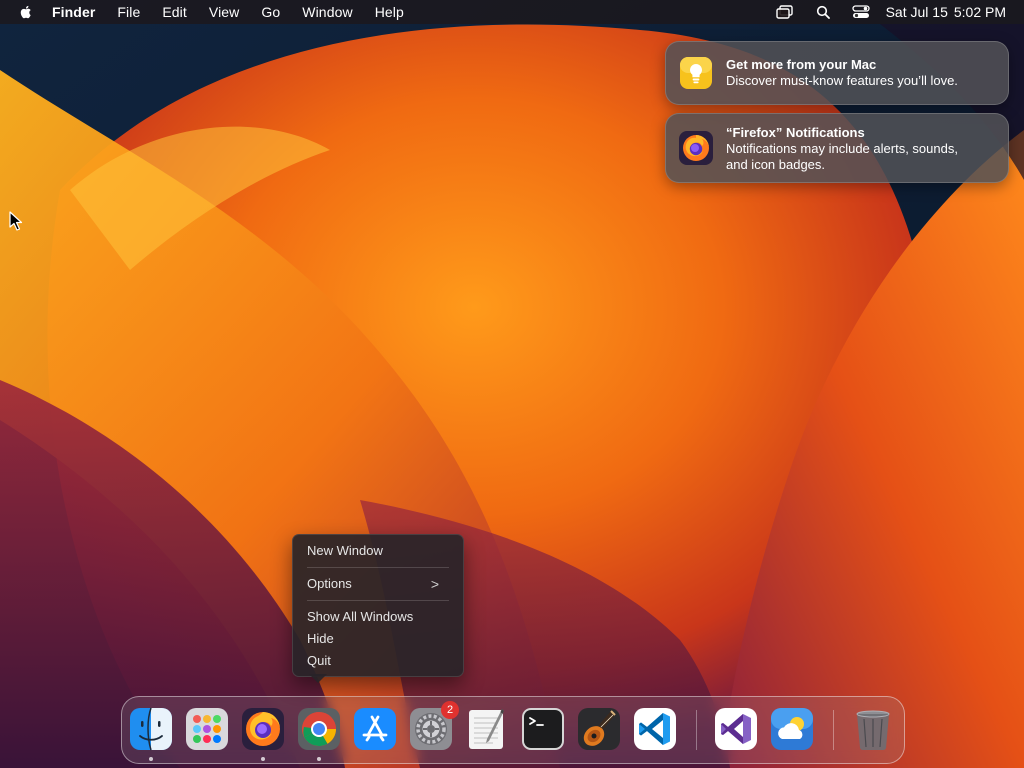  I want to click on tips-lightbulb-icon, so click(696, 73).